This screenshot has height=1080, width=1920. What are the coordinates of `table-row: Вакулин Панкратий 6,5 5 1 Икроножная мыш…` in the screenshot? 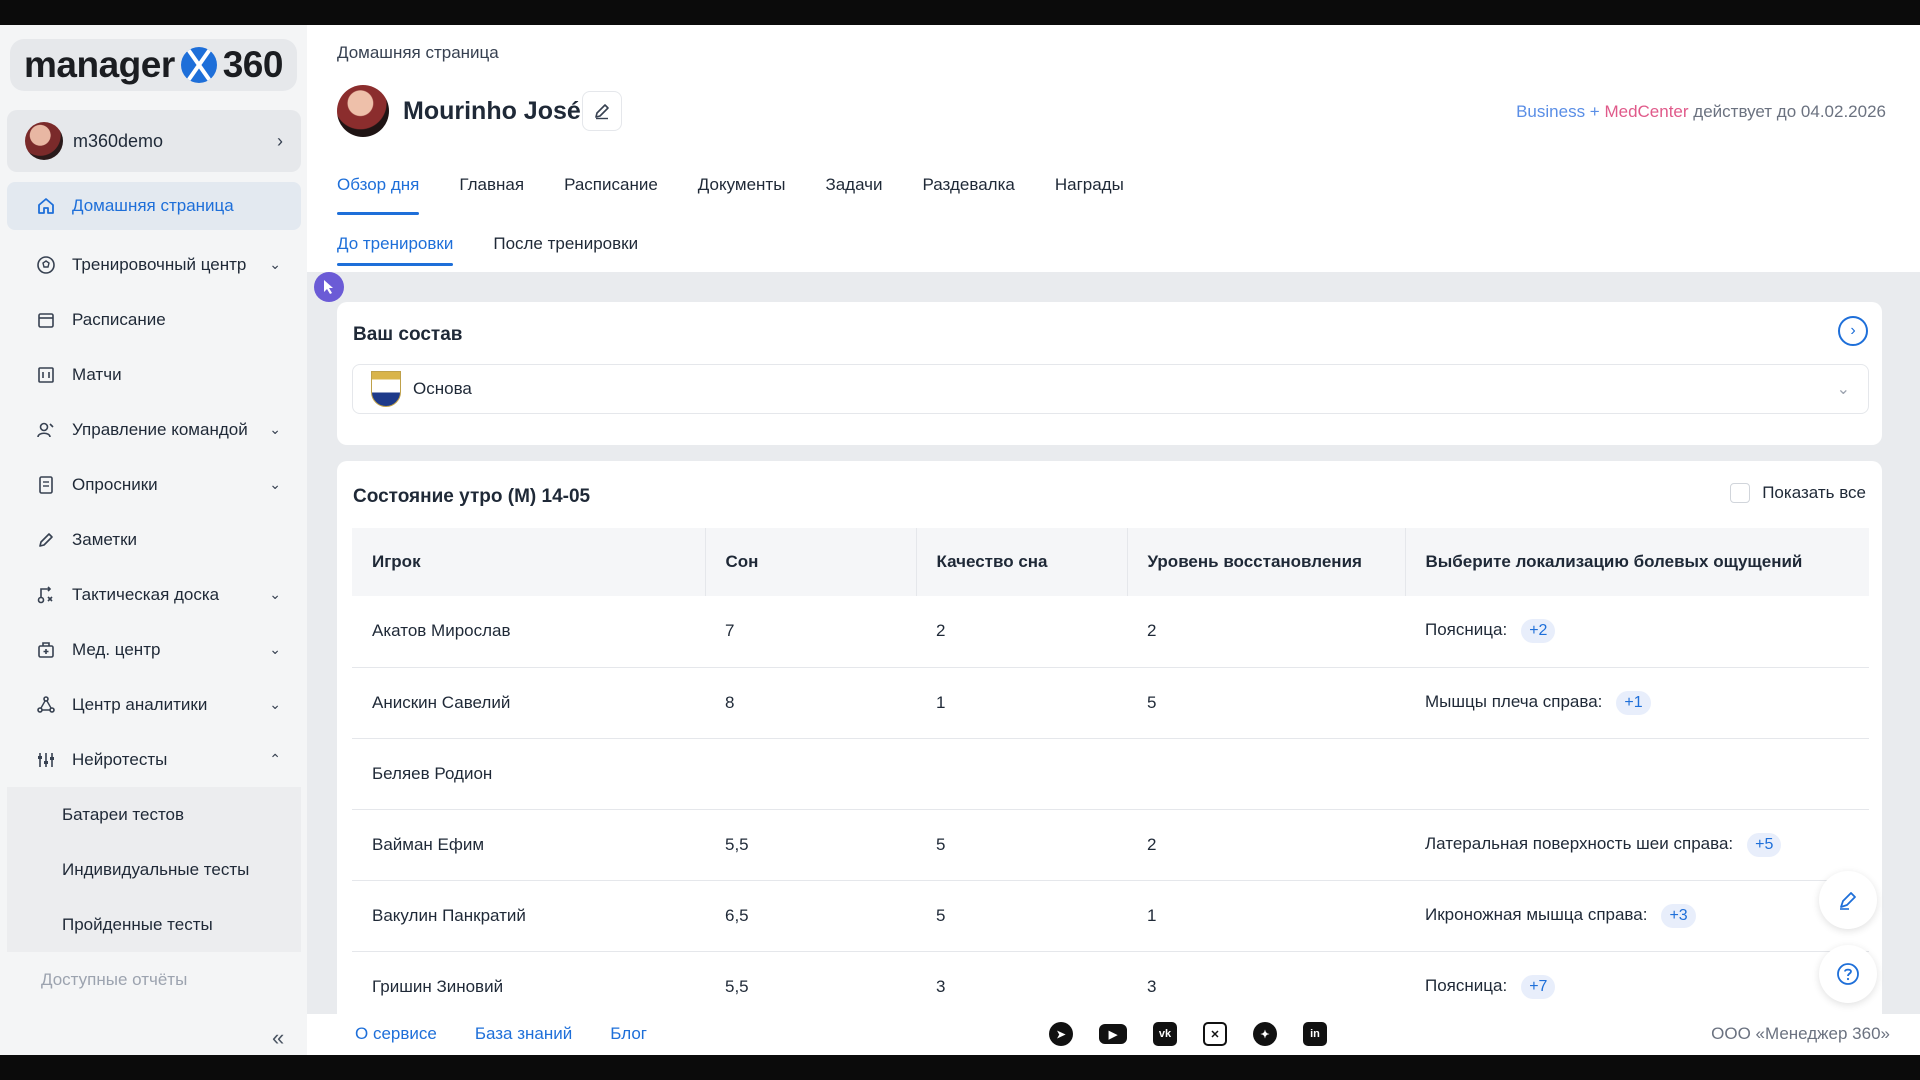 It's located at (1110, 915).